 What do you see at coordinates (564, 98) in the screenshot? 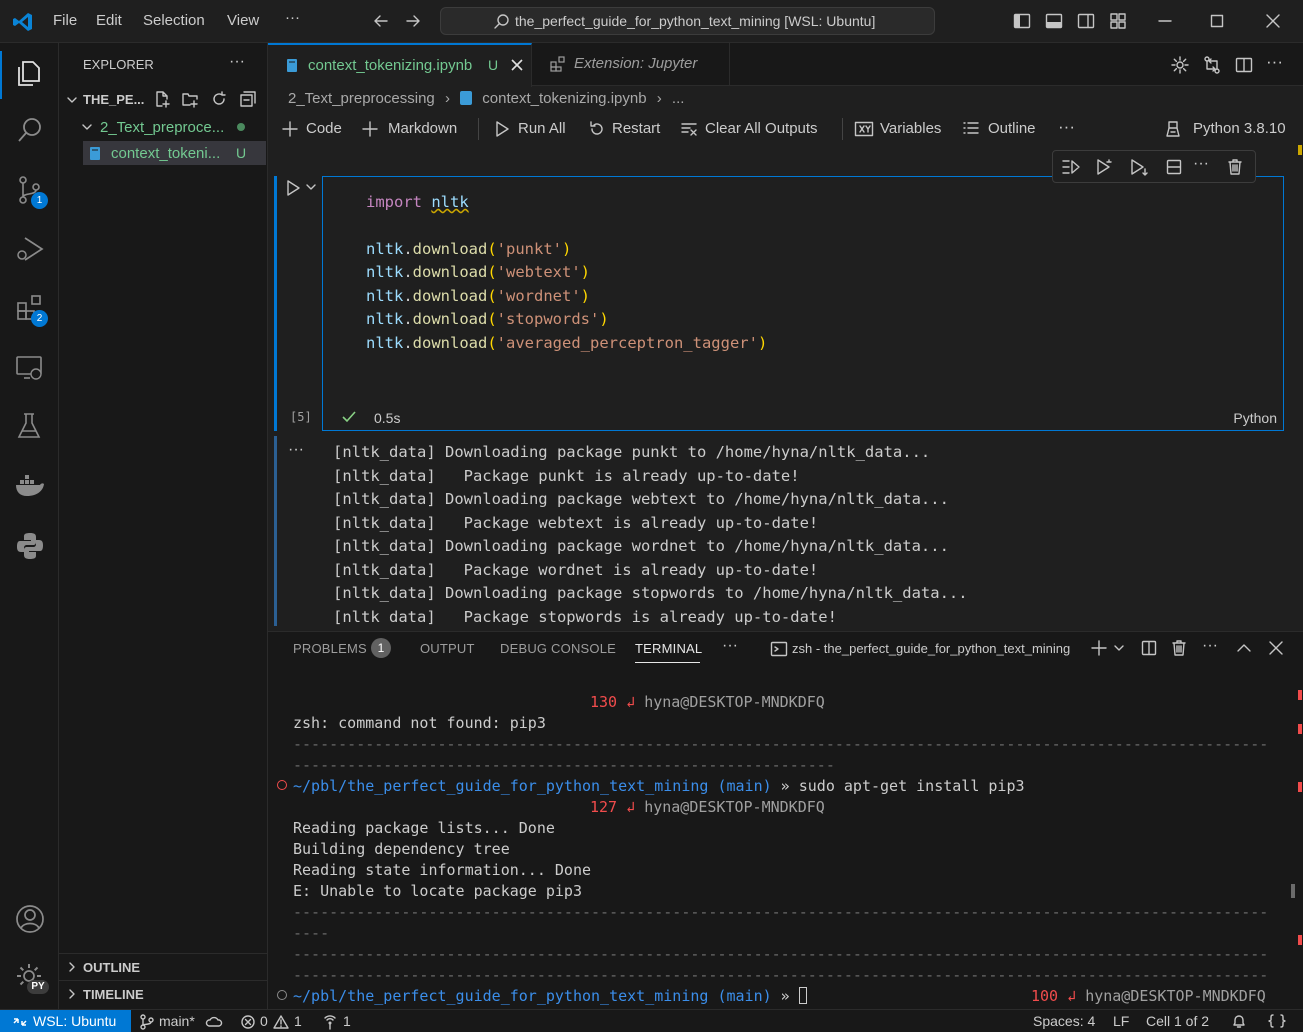
I see `breadcrumb-file: context_tokenizing.ipynb` at bounding box center [564, 98].